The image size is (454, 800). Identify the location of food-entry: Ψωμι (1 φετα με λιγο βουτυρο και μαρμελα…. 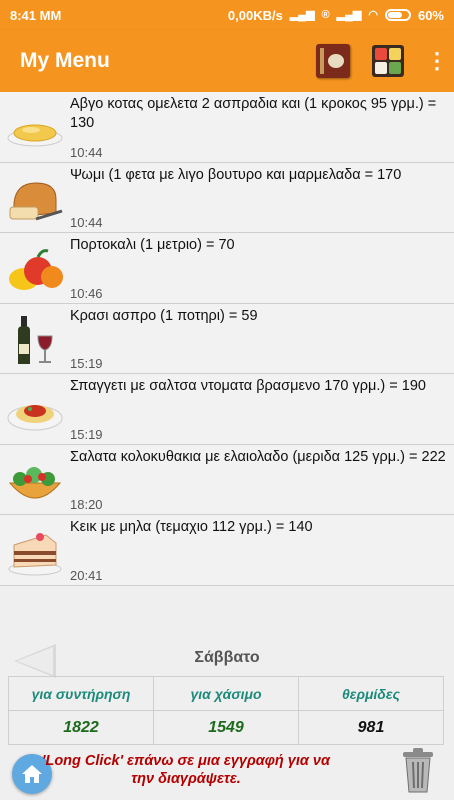
(227, 197).